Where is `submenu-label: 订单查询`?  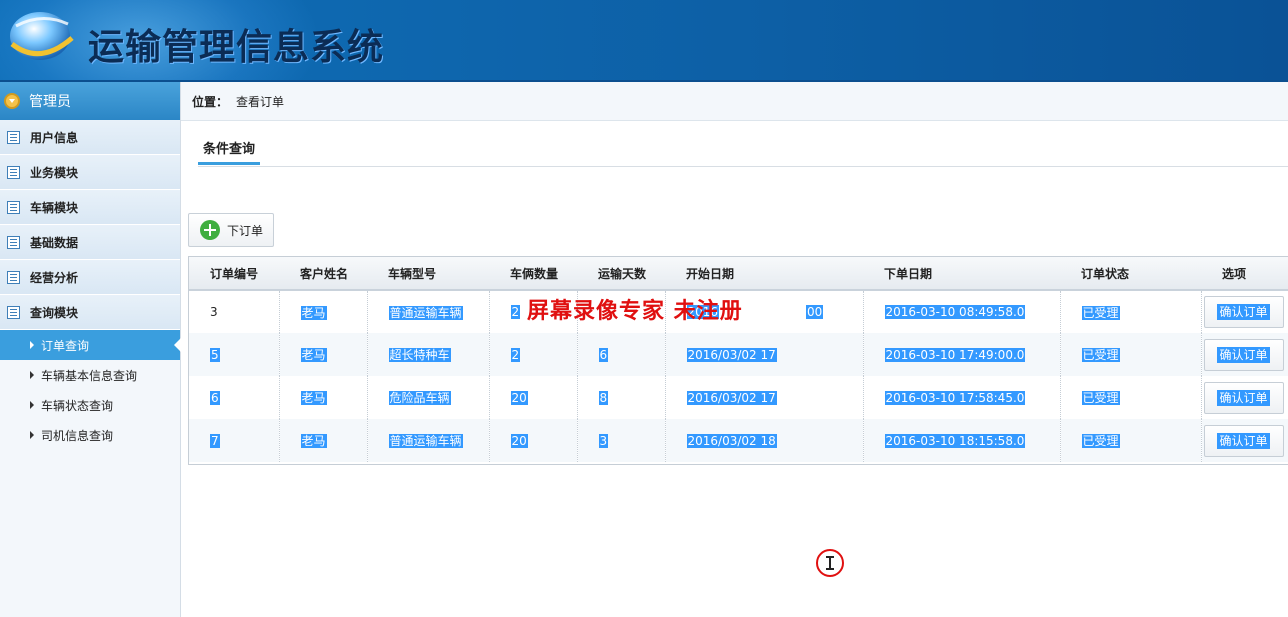 submenu-label: 订单查询 is located at coordinates (65, 345).